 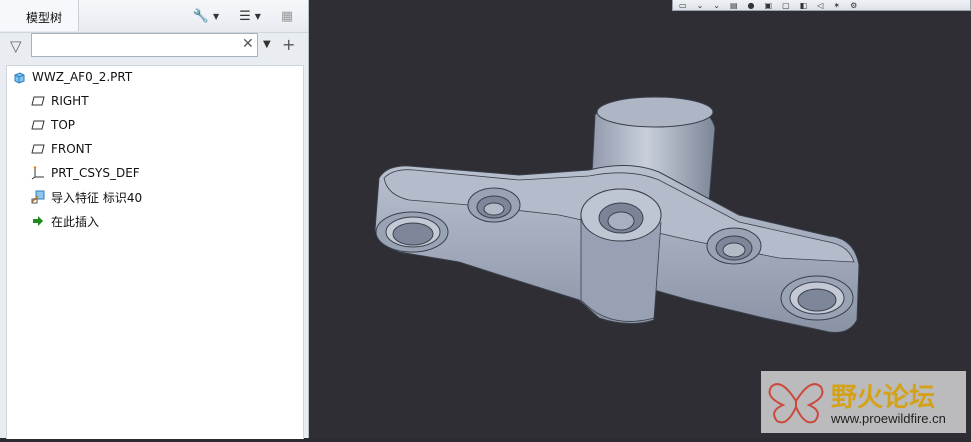 What do you see at coordinates (769, 5) in the screenshot?
I see `view-tool-icon: ▣` at bounding box center [769, 5].